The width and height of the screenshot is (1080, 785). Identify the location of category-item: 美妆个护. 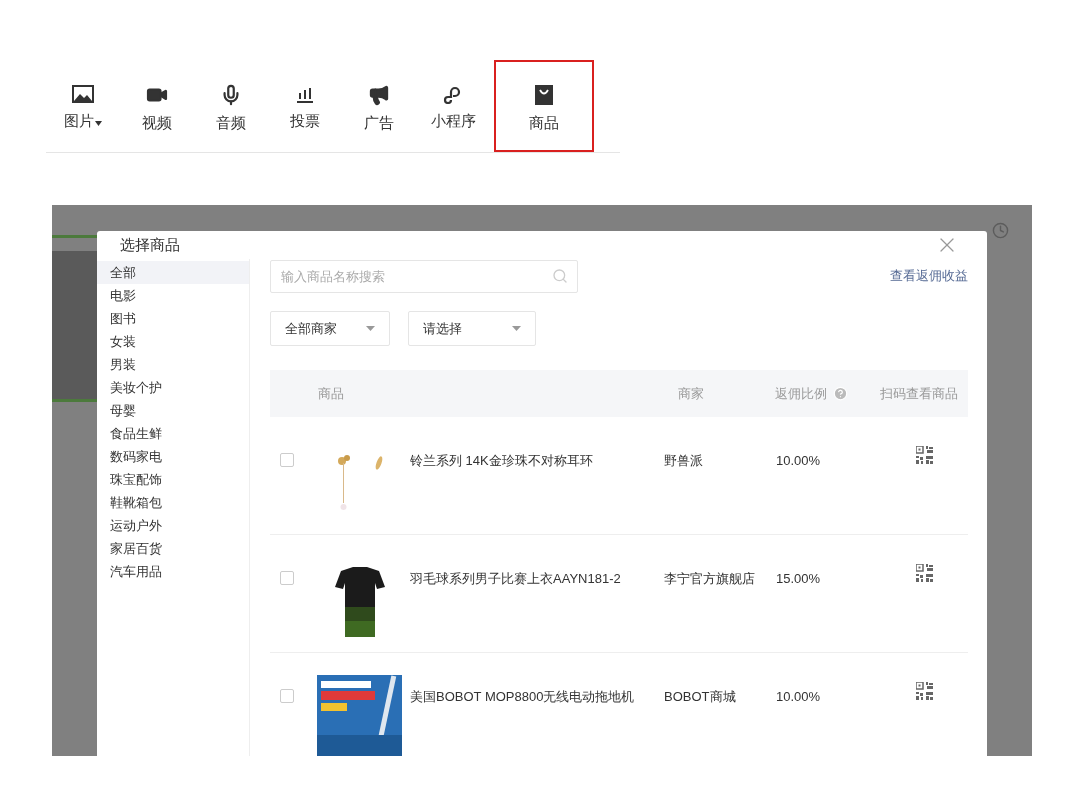
(173, 387).